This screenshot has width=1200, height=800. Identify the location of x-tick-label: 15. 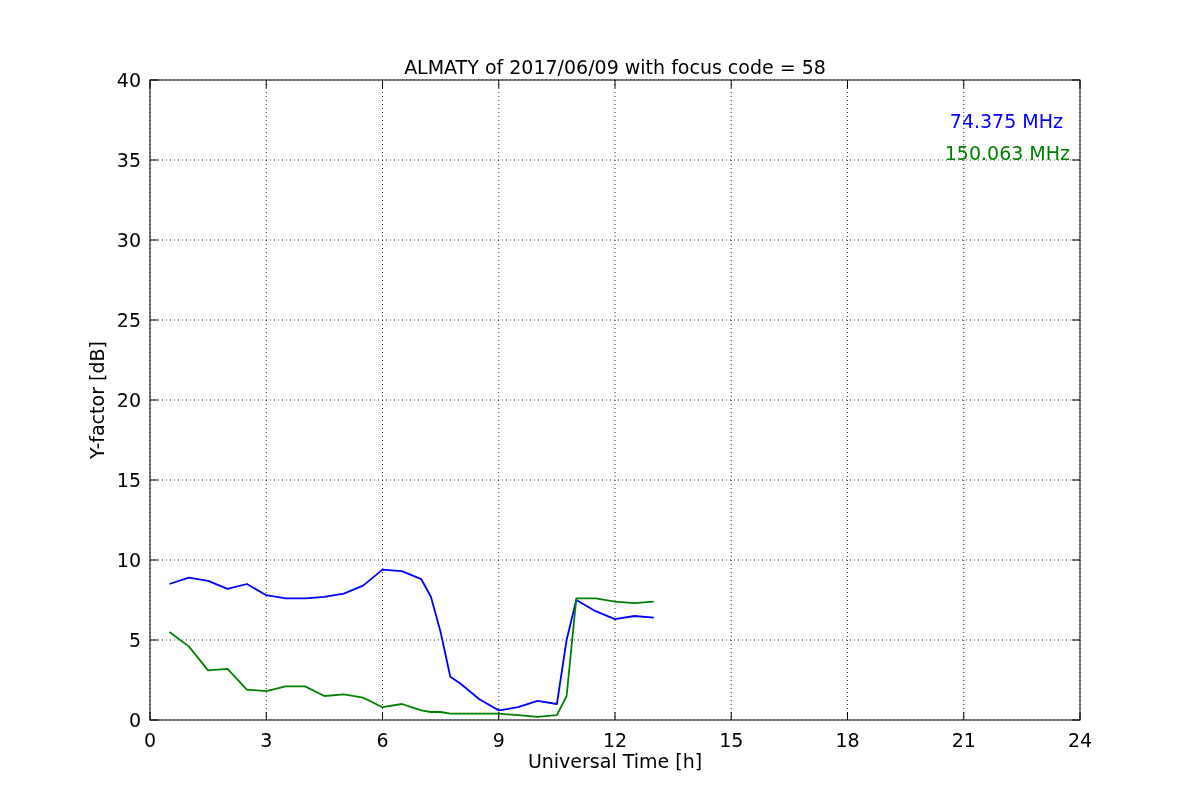
(731, 740).